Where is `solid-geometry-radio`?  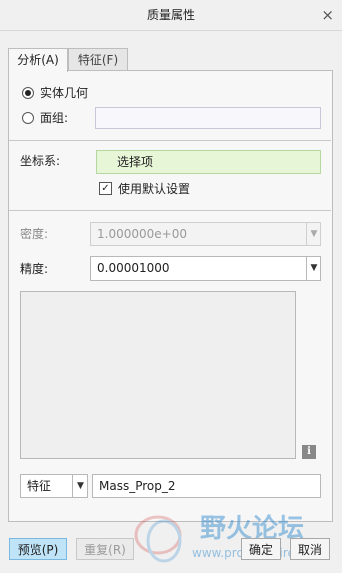 solid-geometry-radio is located at coordinates (28, 93).